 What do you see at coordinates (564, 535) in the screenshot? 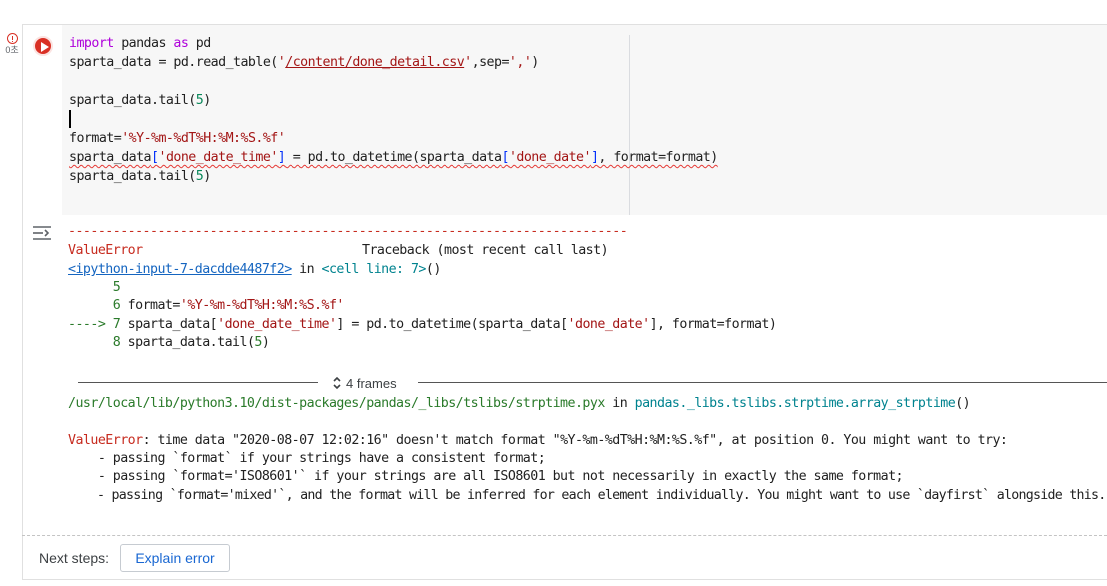
I see `next-steps-divider` at bounding box center [564, 535].